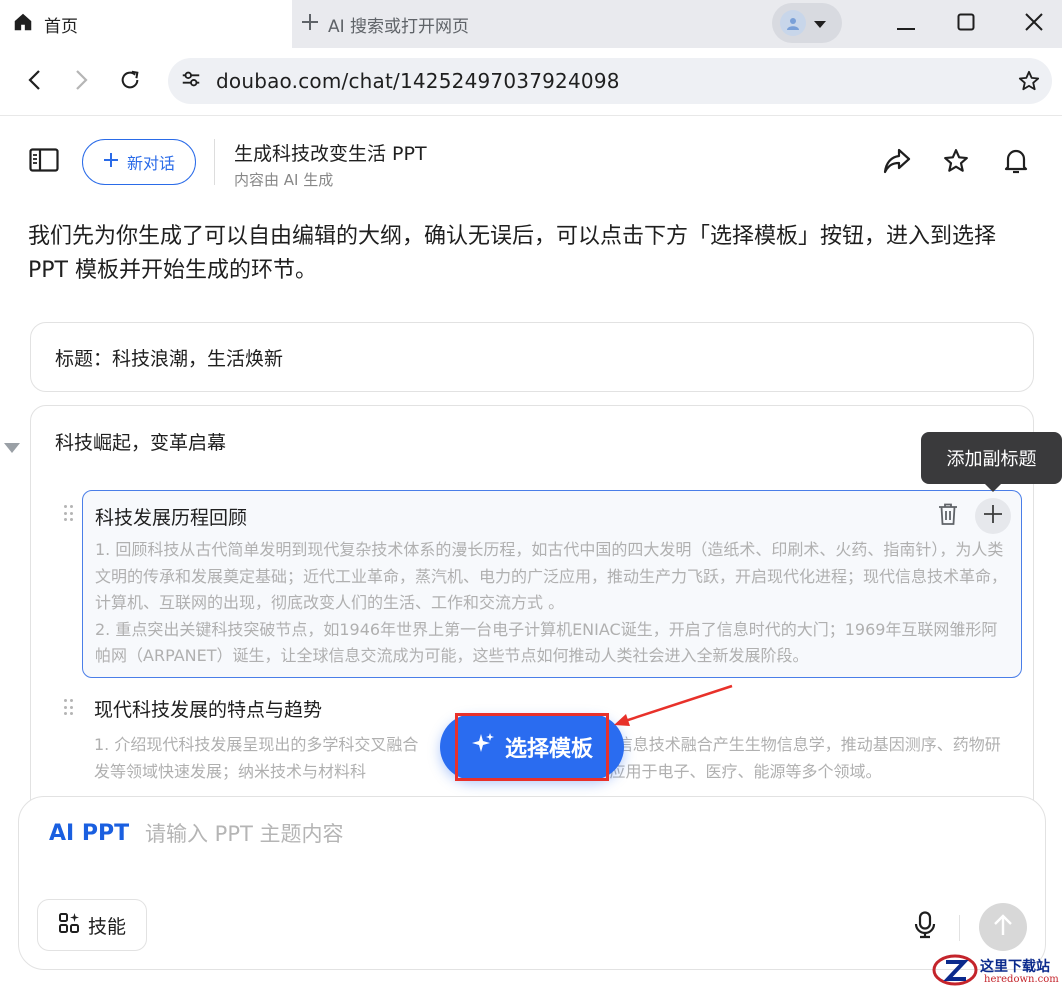  I want to click on sidebar-toggle-button, so click(44, 162).